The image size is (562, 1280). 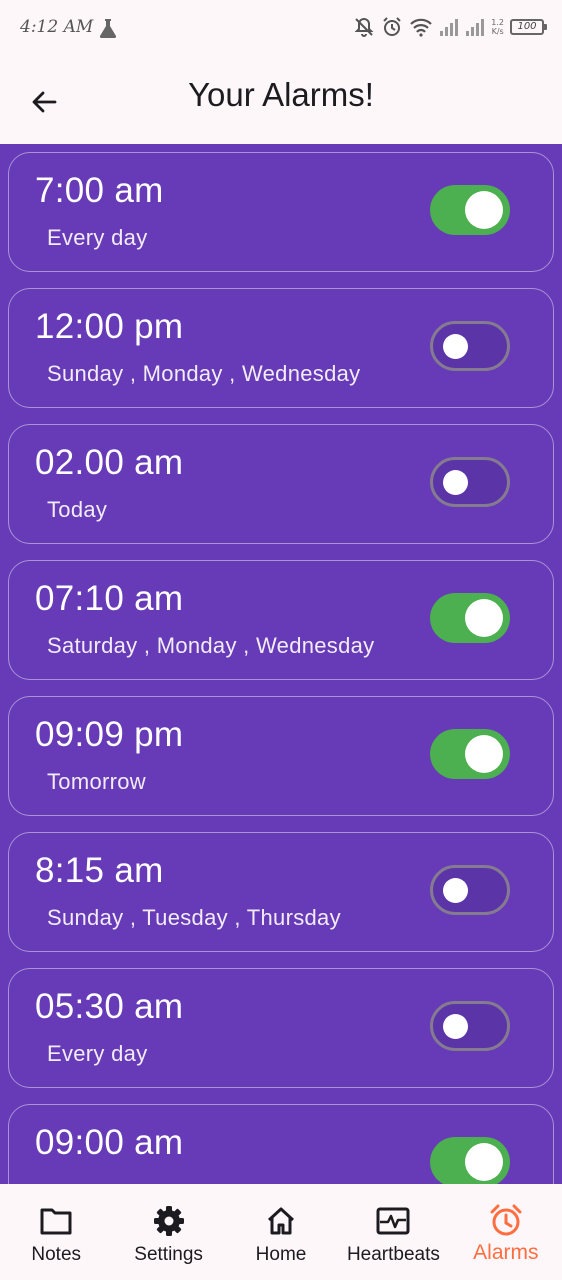 What do you see at coordinates (108, 28) in the screenshot?
I see `flask-icon` at bounding box center [108, 28].